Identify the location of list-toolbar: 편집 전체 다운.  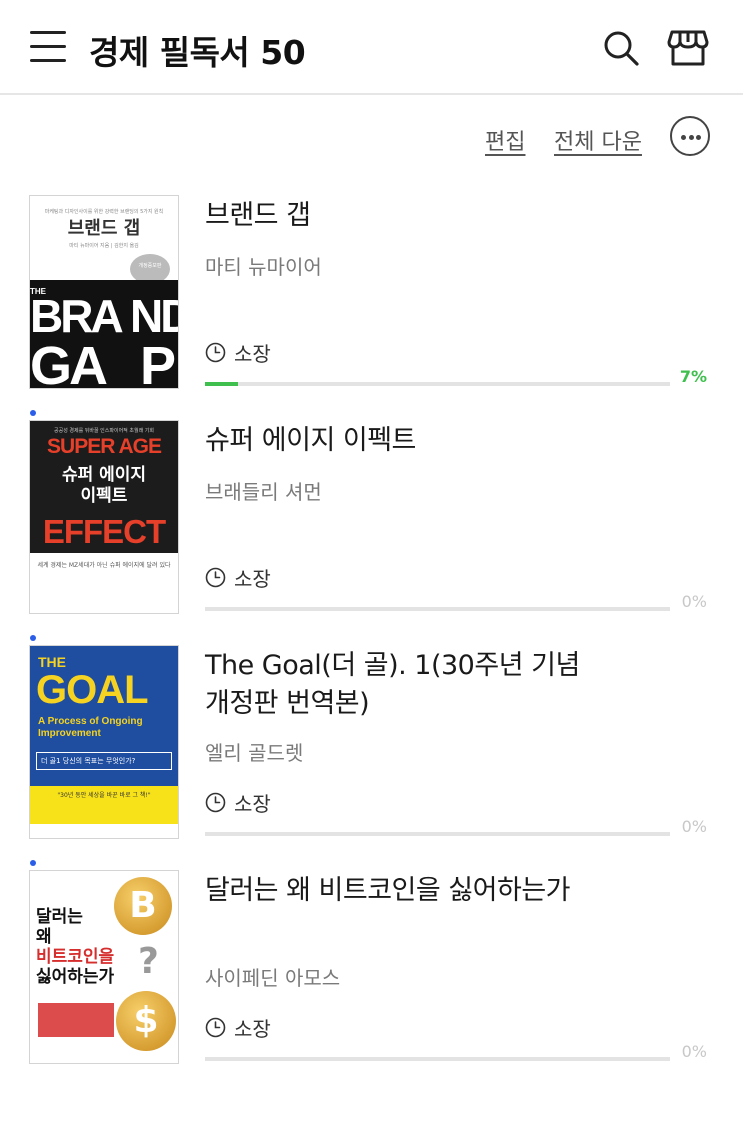
(371, 138).